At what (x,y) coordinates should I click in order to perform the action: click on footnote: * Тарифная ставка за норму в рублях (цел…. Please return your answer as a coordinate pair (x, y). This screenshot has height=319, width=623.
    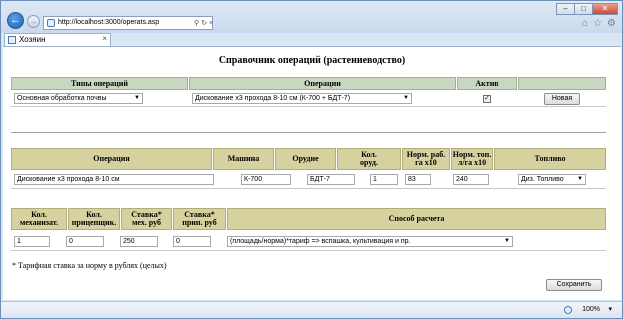
    Looking at the image, I should click on (89, 265).